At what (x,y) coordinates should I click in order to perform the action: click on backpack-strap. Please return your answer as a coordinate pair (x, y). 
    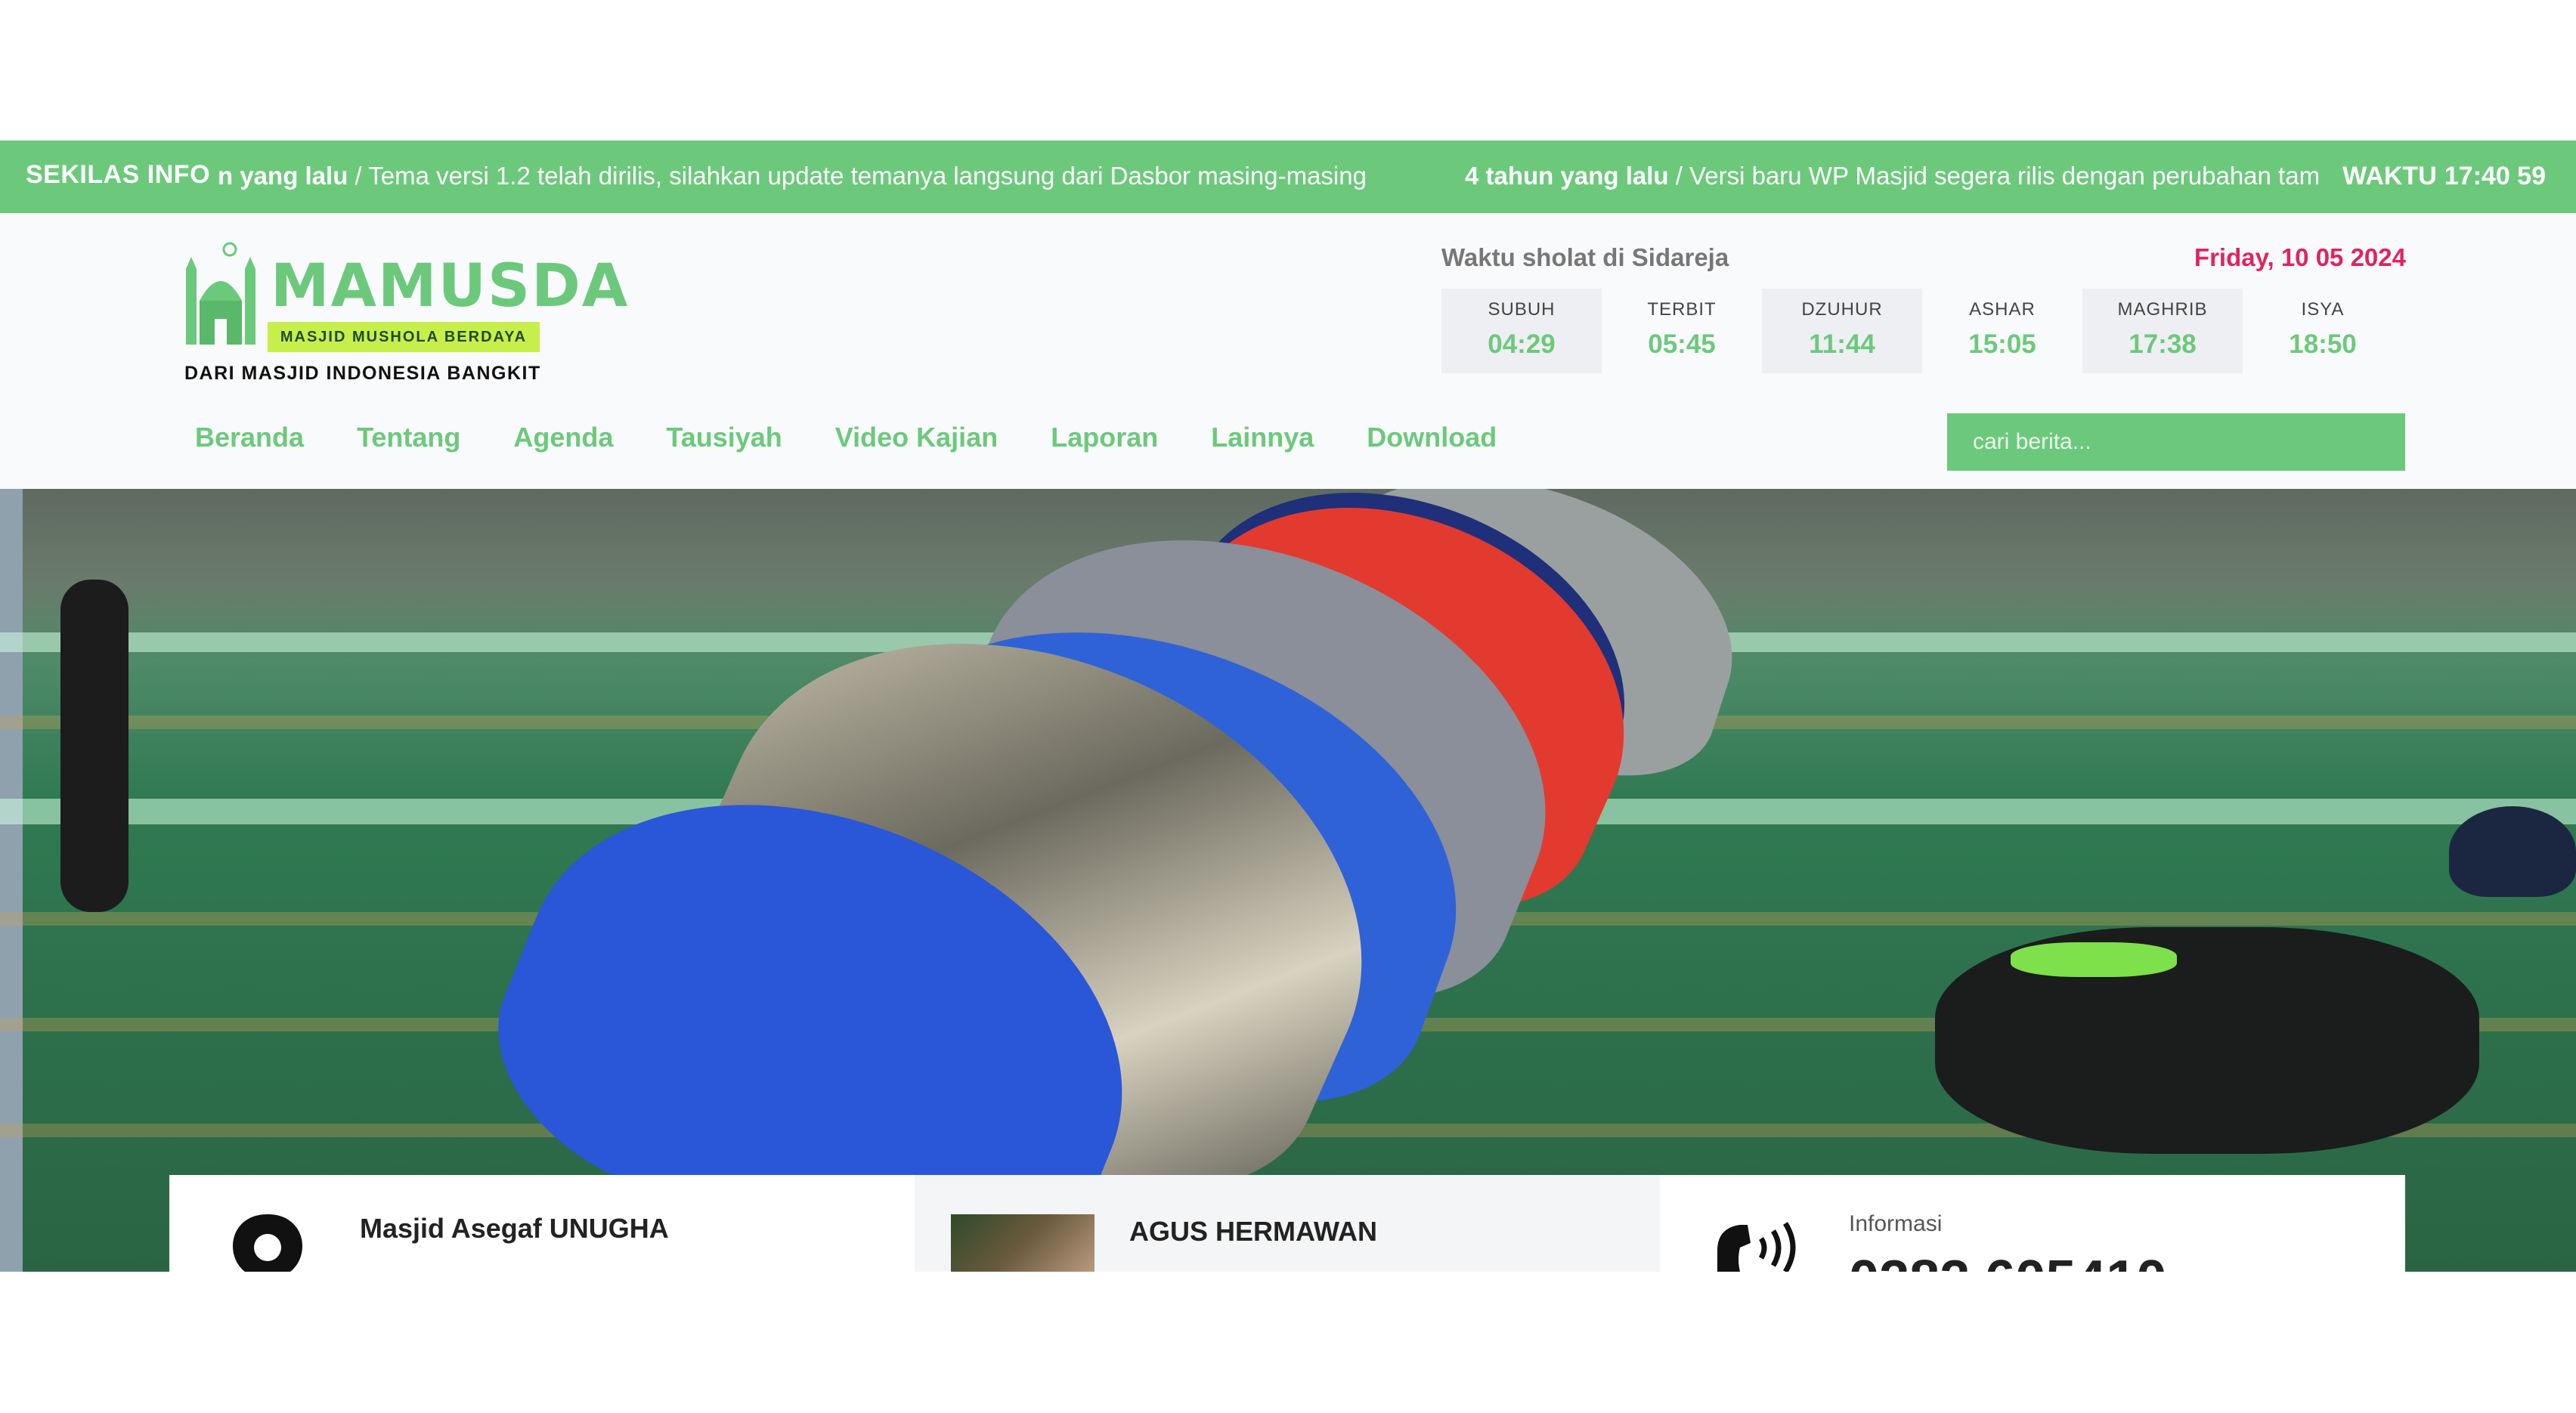
    Looking at the image, I should click on (2094, 959).